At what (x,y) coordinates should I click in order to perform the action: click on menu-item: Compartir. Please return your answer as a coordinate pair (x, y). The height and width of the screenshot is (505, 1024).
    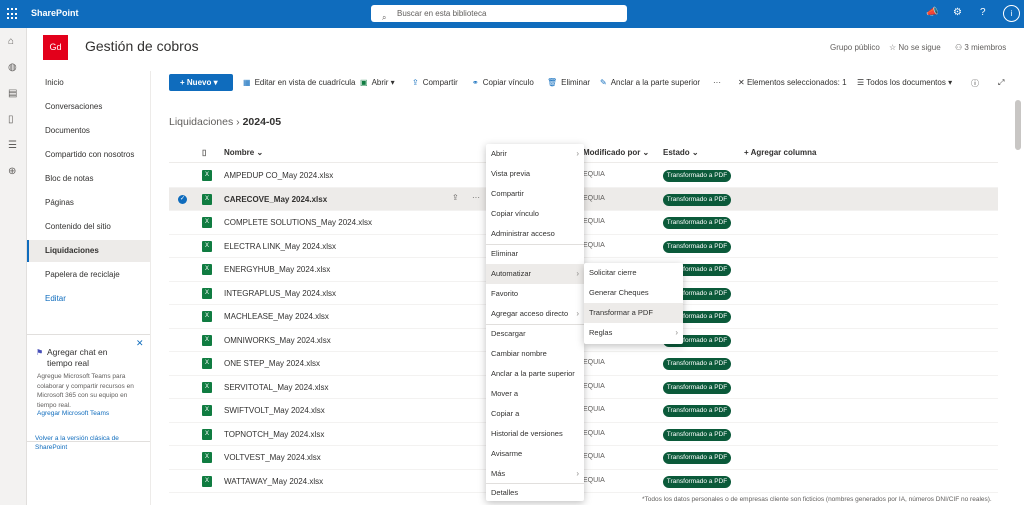
    Looking at the image, I should click on (535, 194).